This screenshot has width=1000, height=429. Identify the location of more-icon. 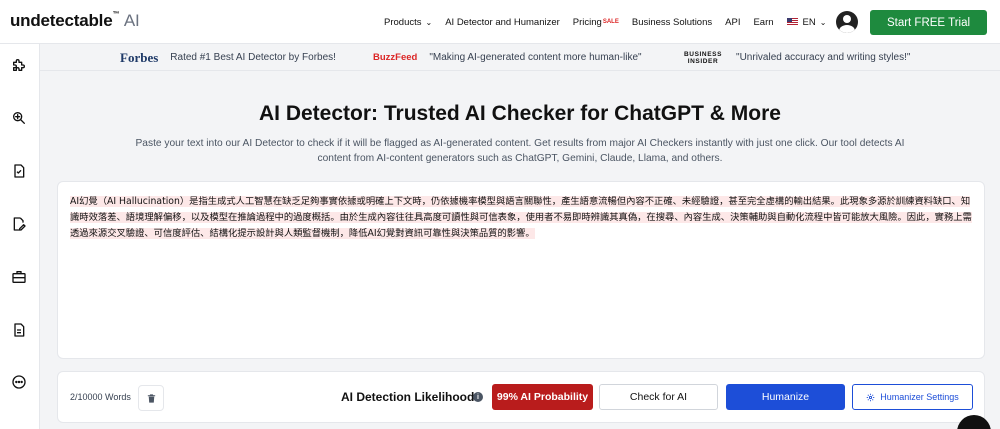
(19, 382).